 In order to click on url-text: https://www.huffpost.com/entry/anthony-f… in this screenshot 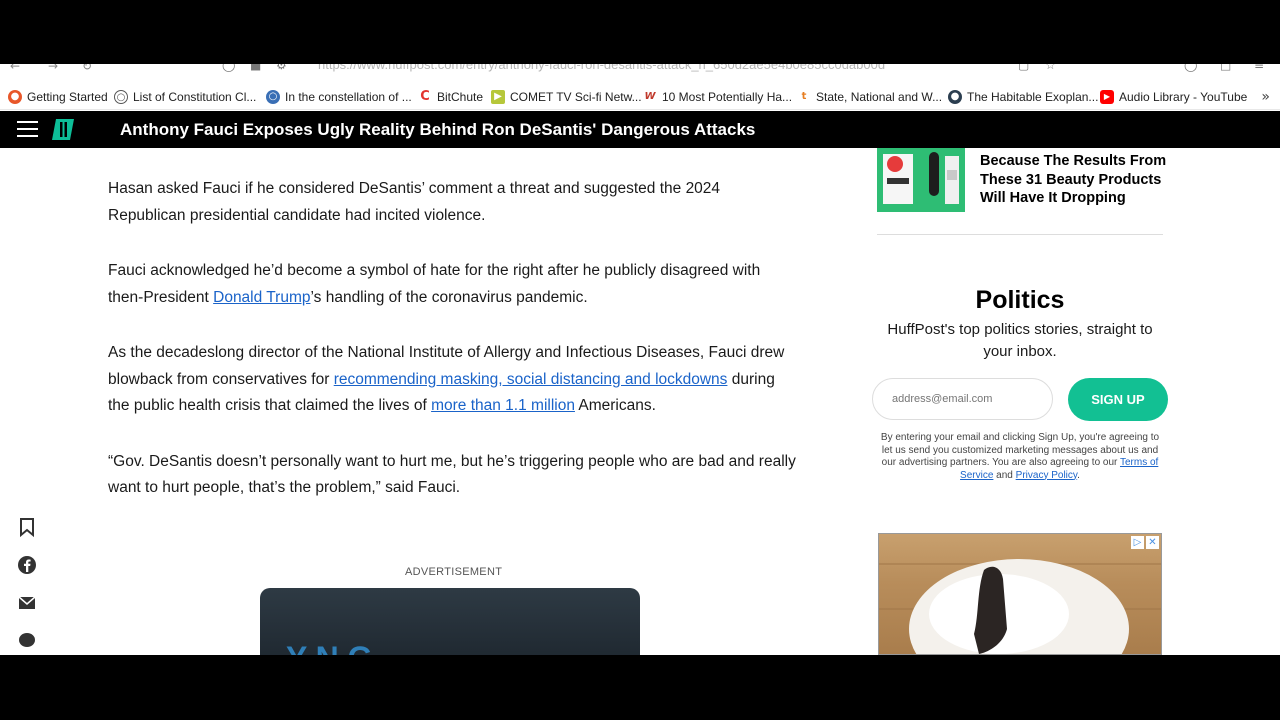, I will do `click(601, 68)`.